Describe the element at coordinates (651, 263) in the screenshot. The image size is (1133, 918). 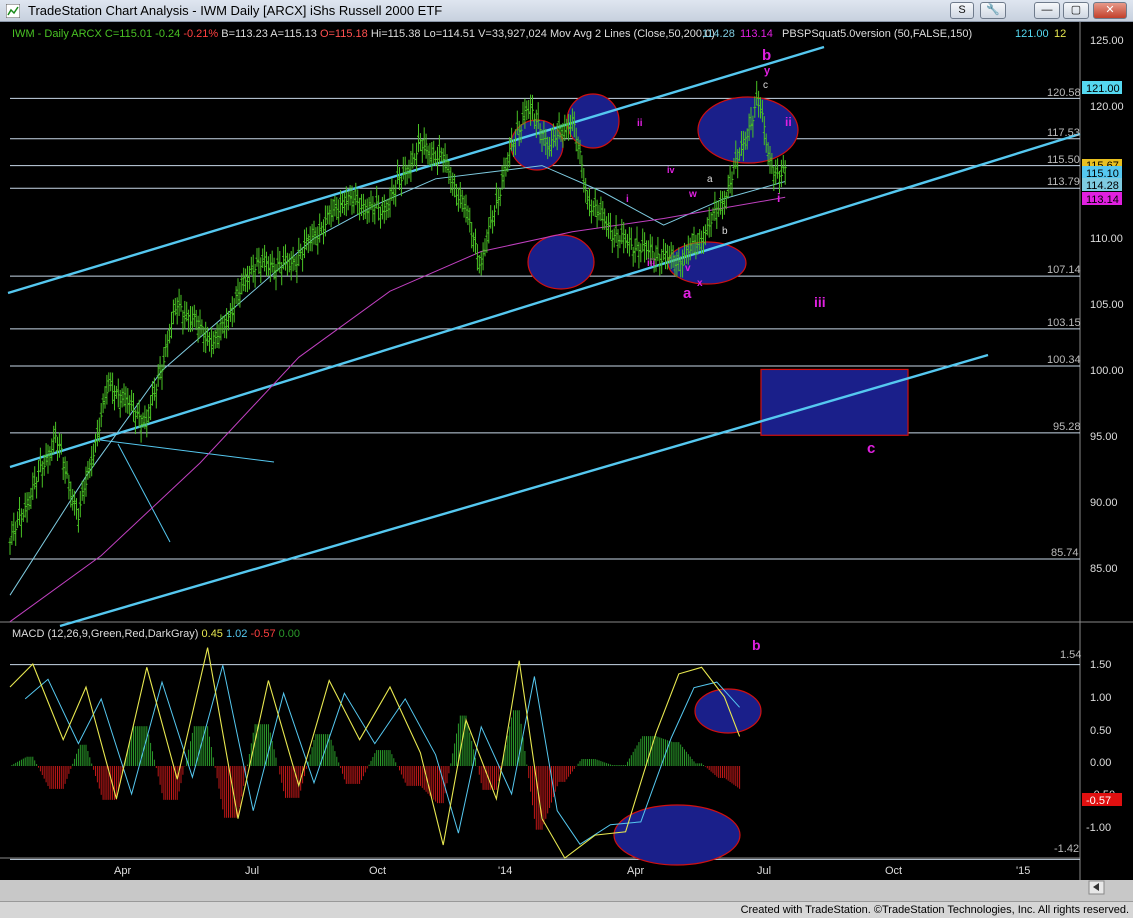
I see `wave-label-iii-left: iii` at that location.